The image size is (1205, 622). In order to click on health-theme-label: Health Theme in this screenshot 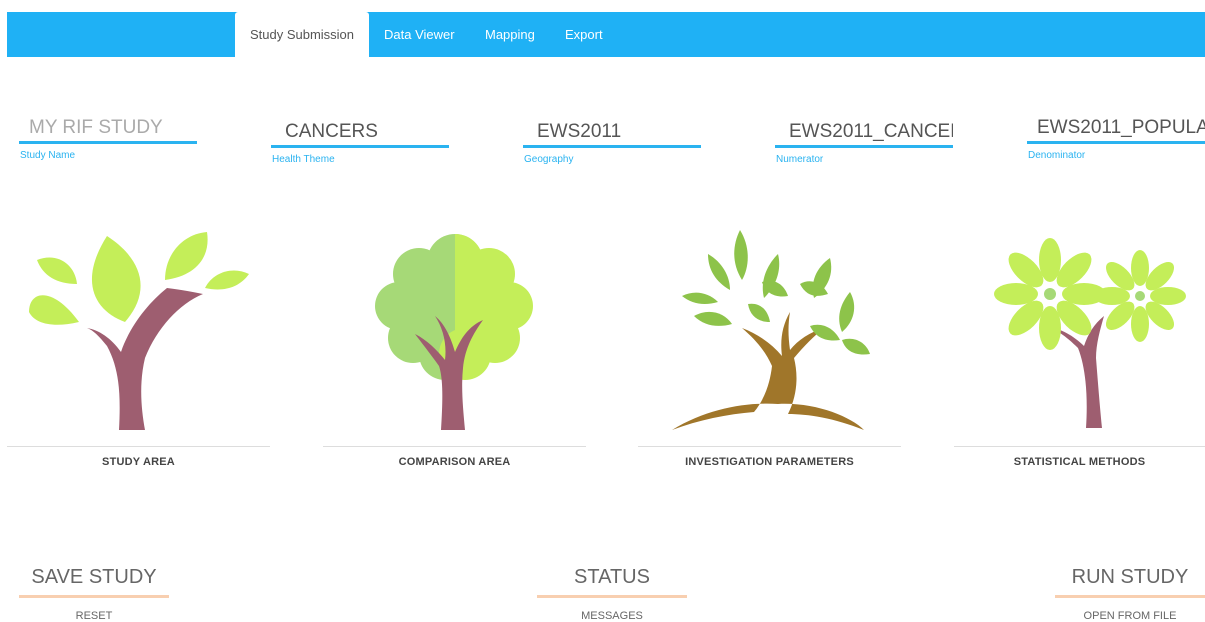, I will do `click(303, 159)`.